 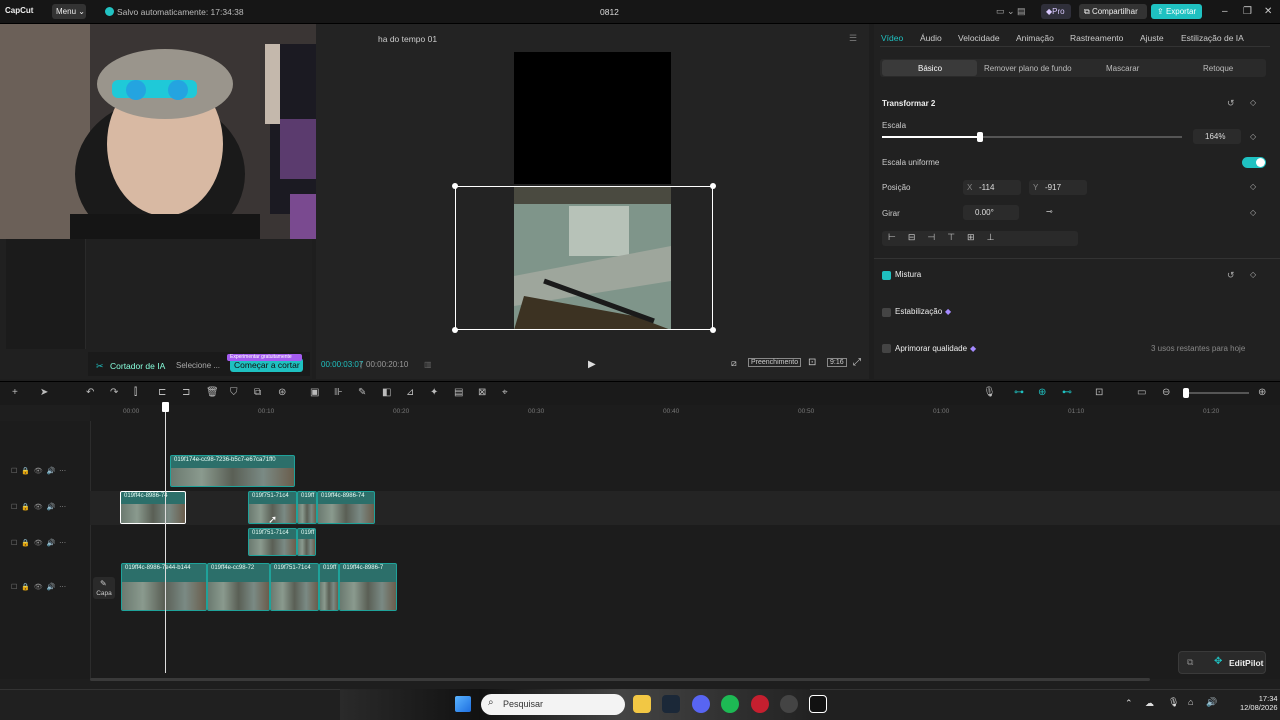 What do you see at coordinates (1217, 393) in the screenshot?
I see `zoom-slider` at bounding box center [1217, 393].